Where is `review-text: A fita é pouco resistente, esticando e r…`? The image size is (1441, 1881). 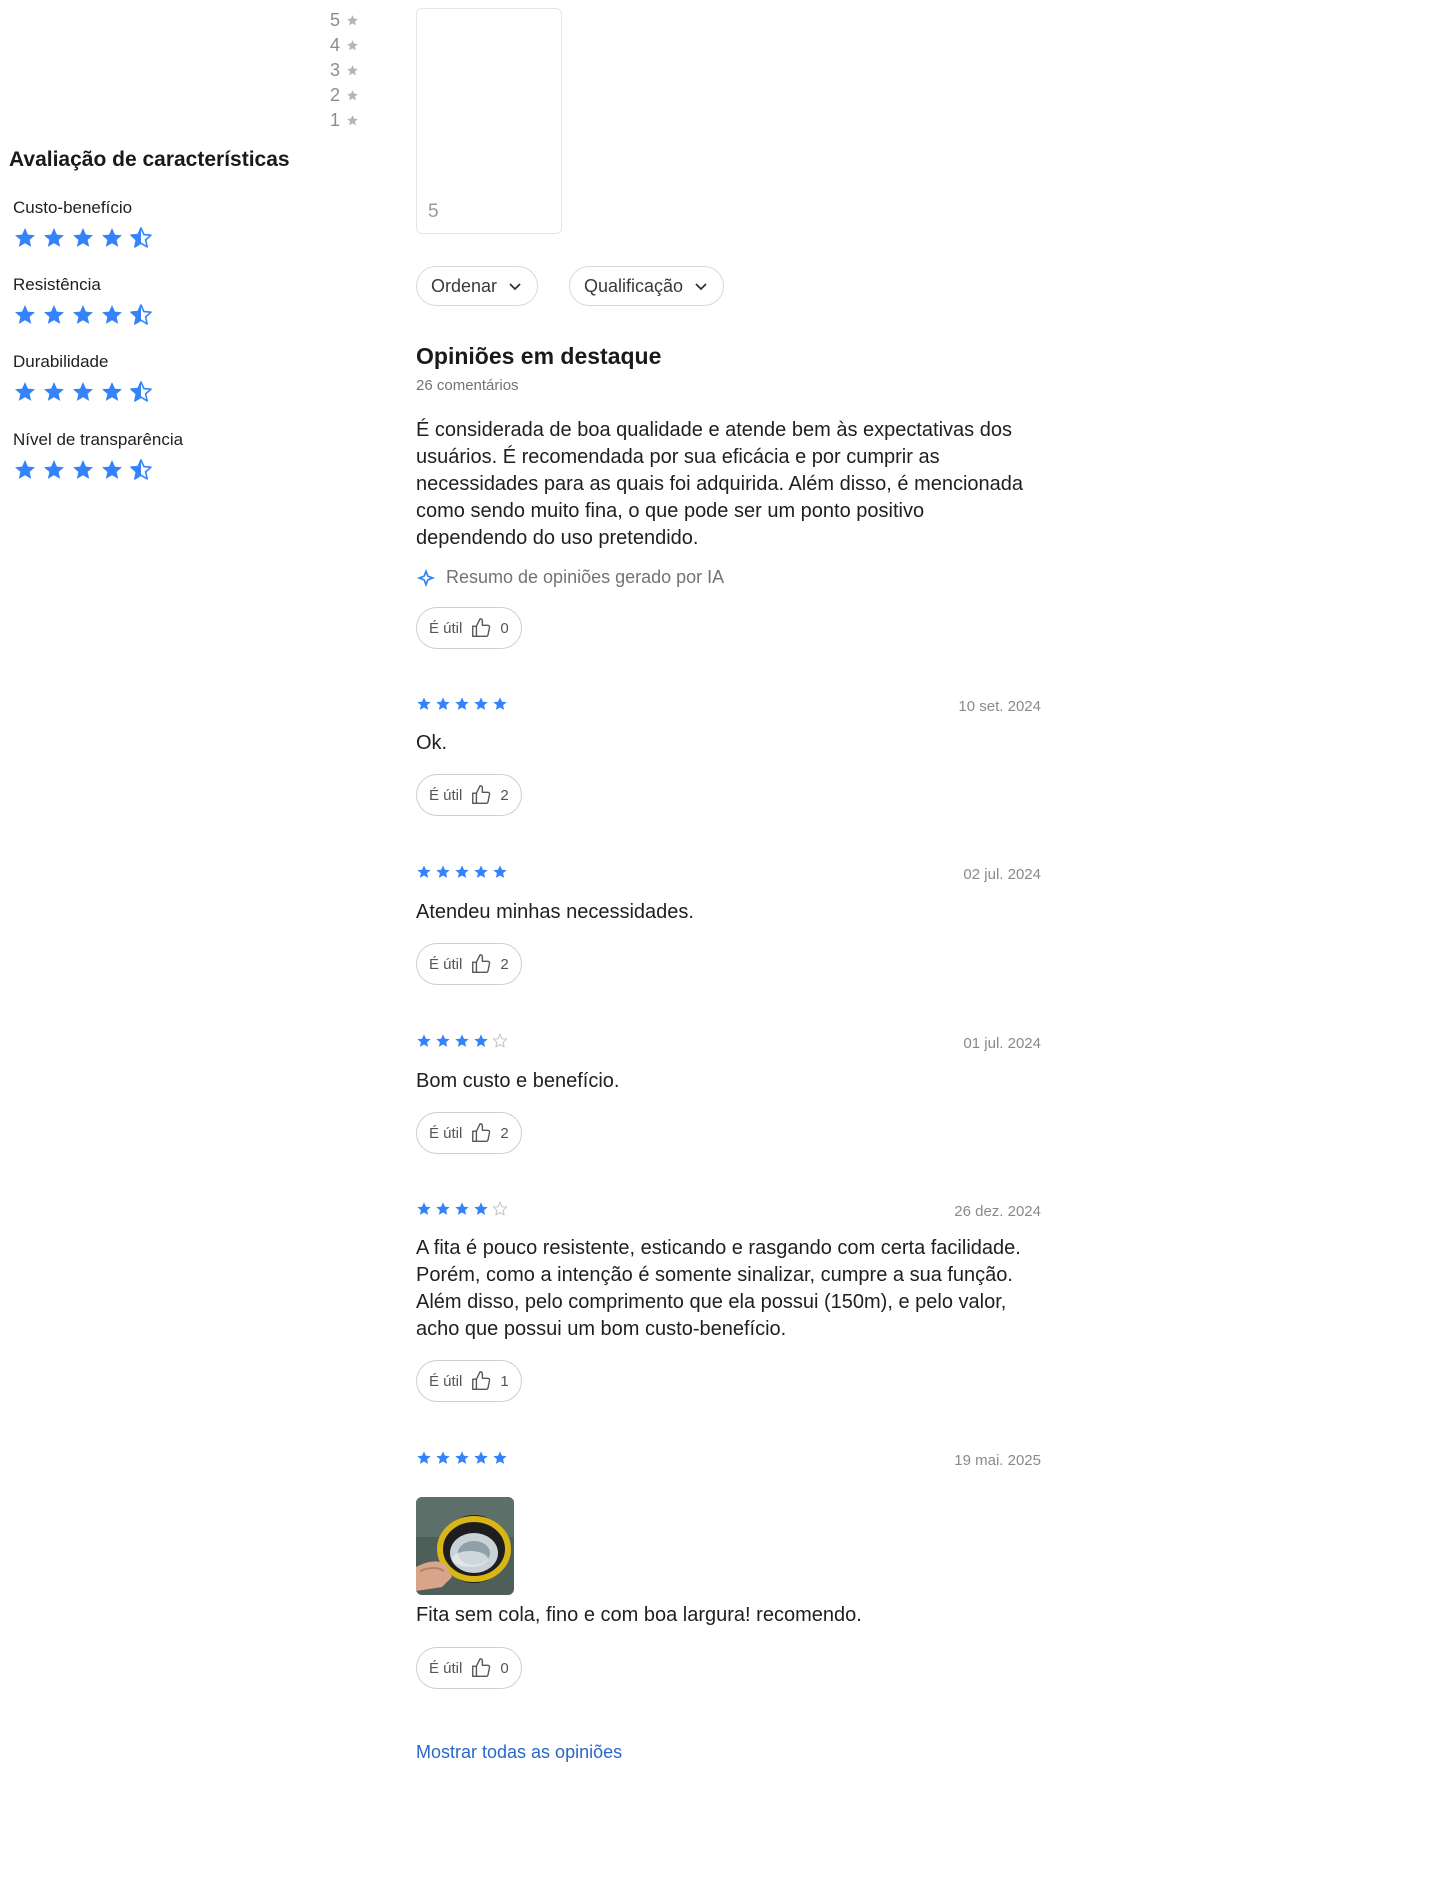
review-text: A fita é pouco resistente, esticando e r… is located at coordinates (718, 1288).